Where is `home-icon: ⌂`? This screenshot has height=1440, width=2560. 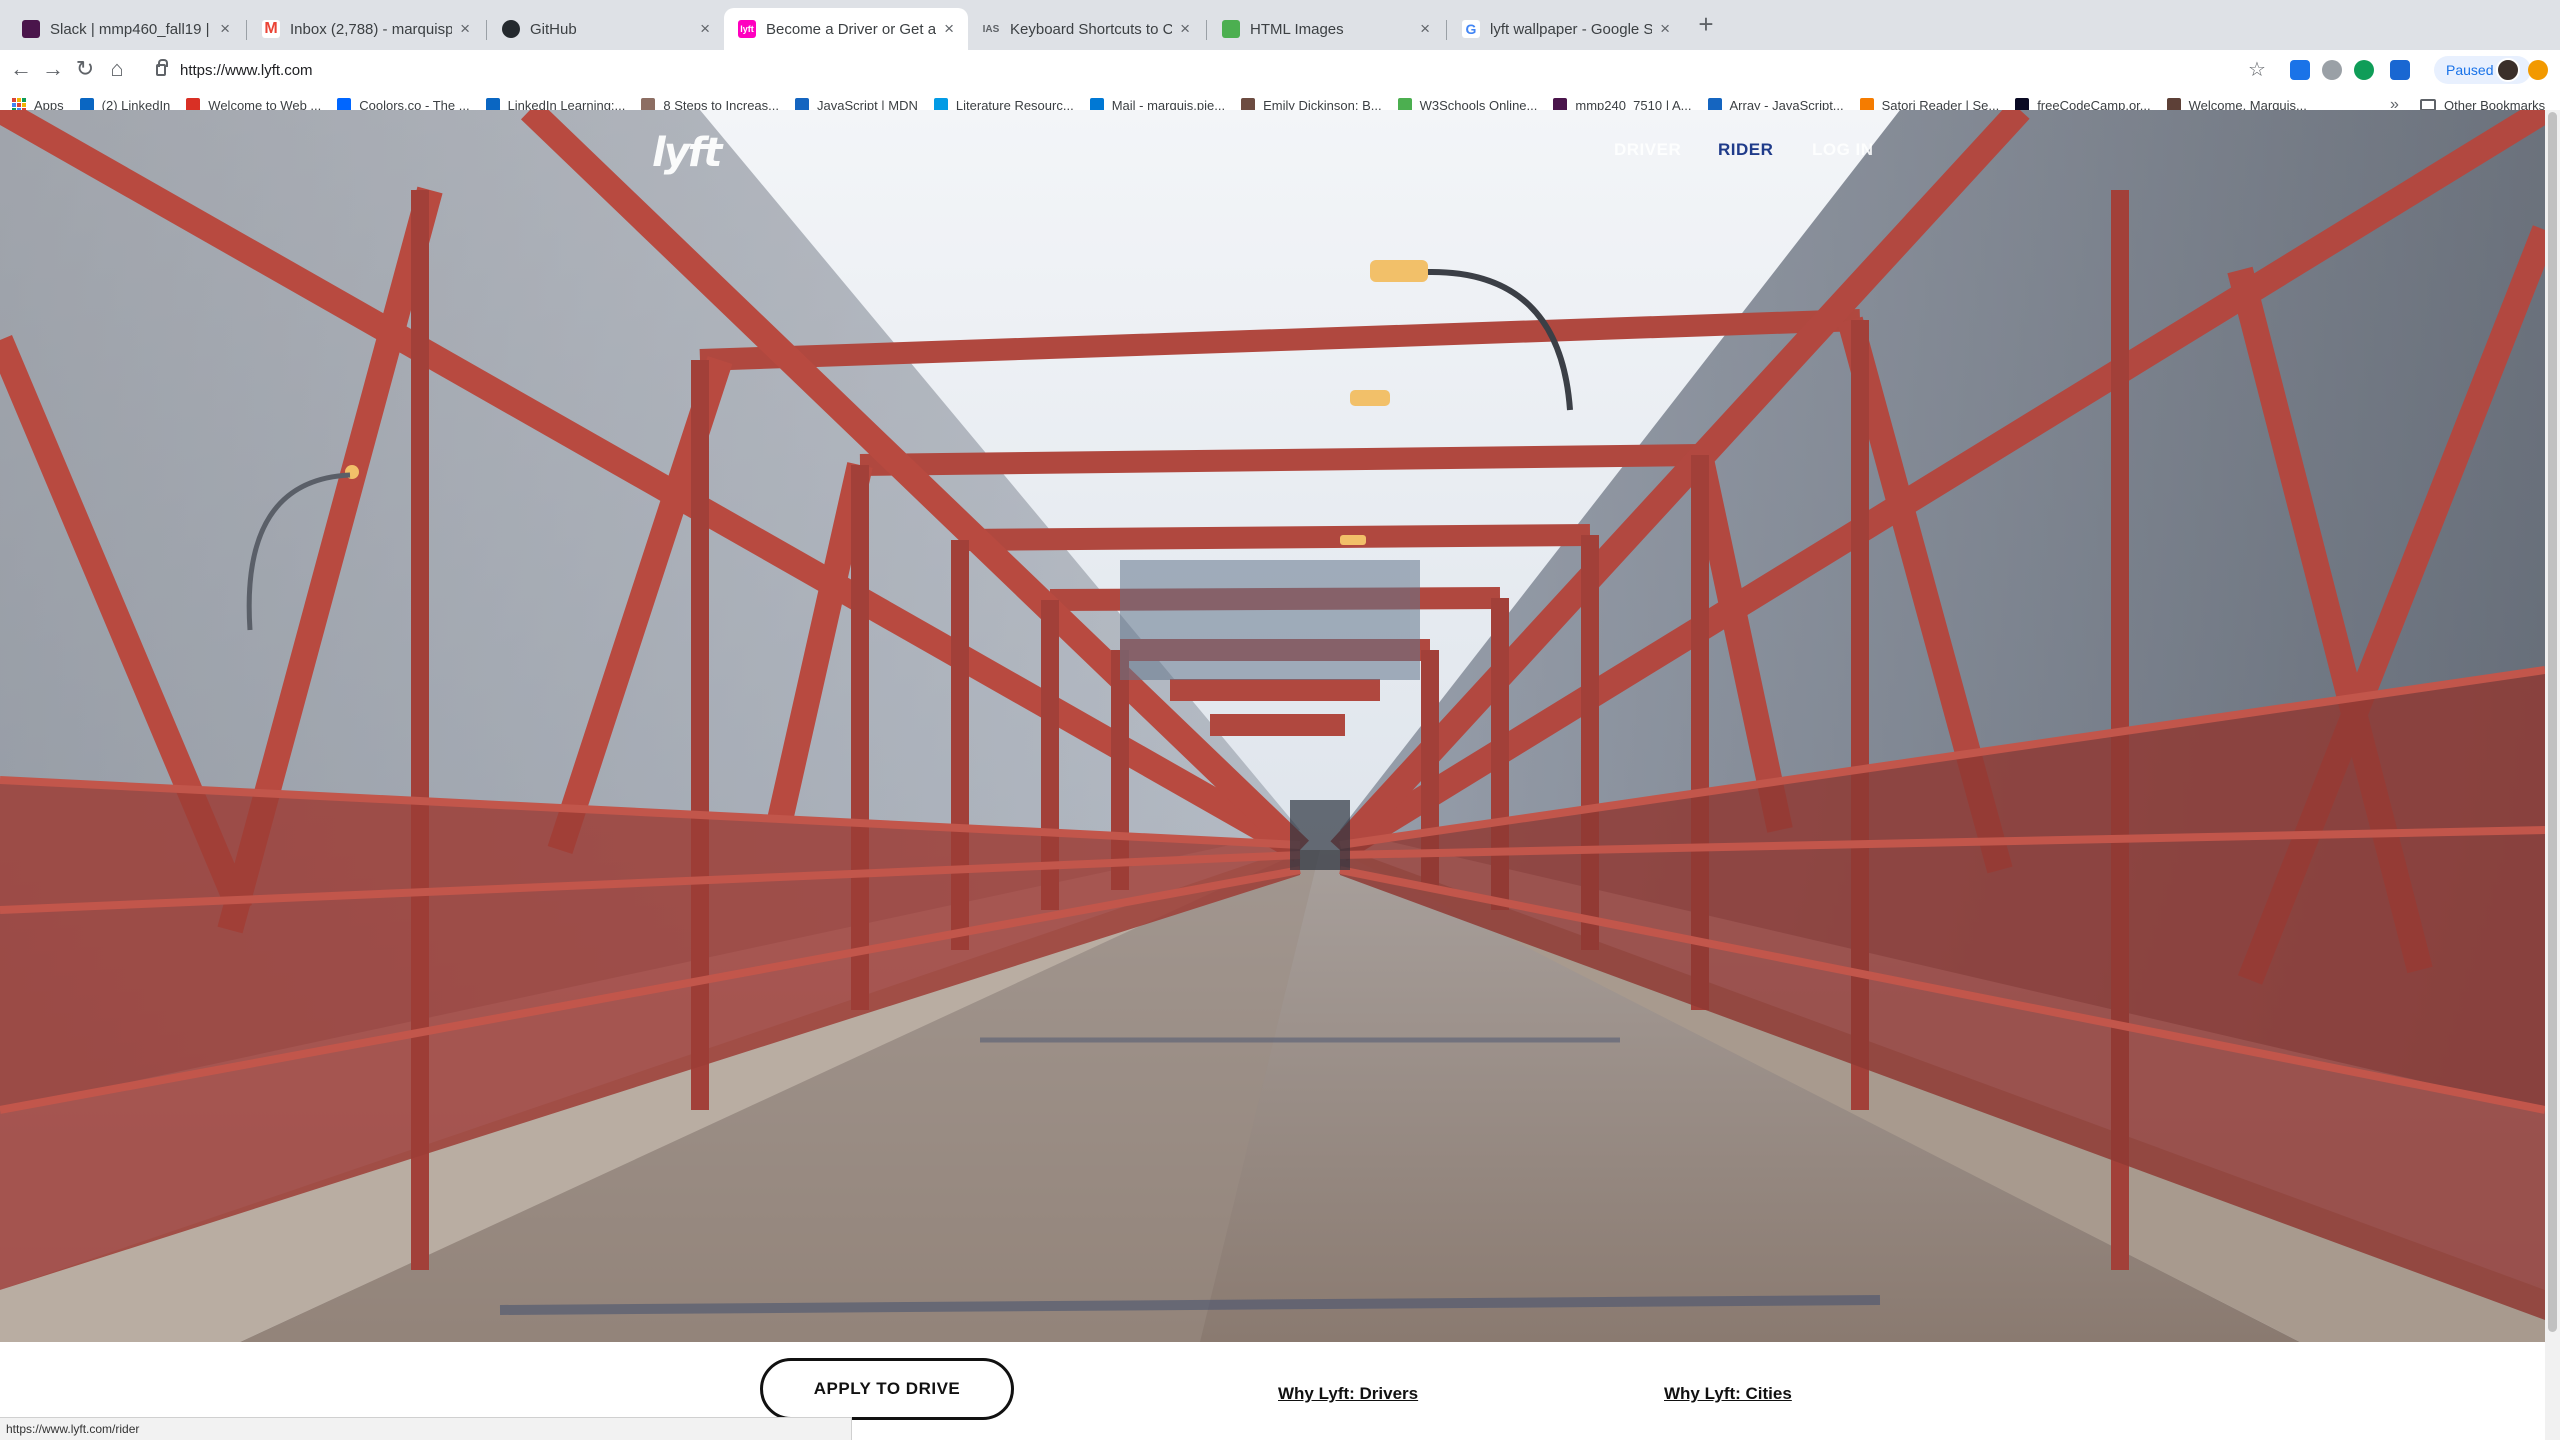 home-icon: ⌂ is located at coordinates (117, 69).